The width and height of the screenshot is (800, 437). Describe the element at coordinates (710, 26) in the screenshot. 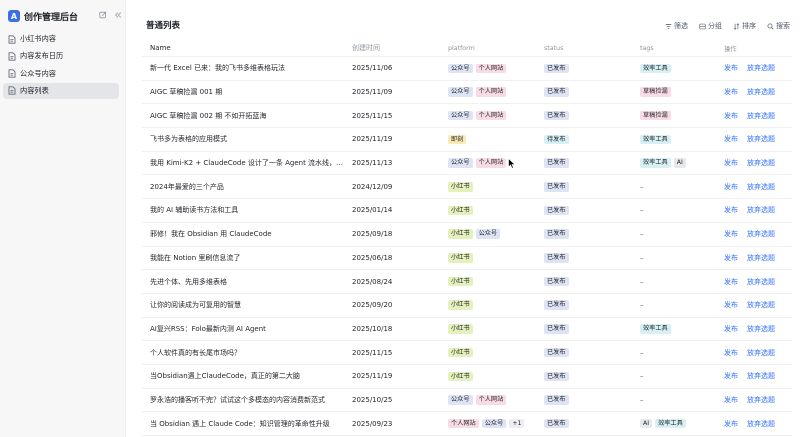

I see `group-button: 分组` at that location.